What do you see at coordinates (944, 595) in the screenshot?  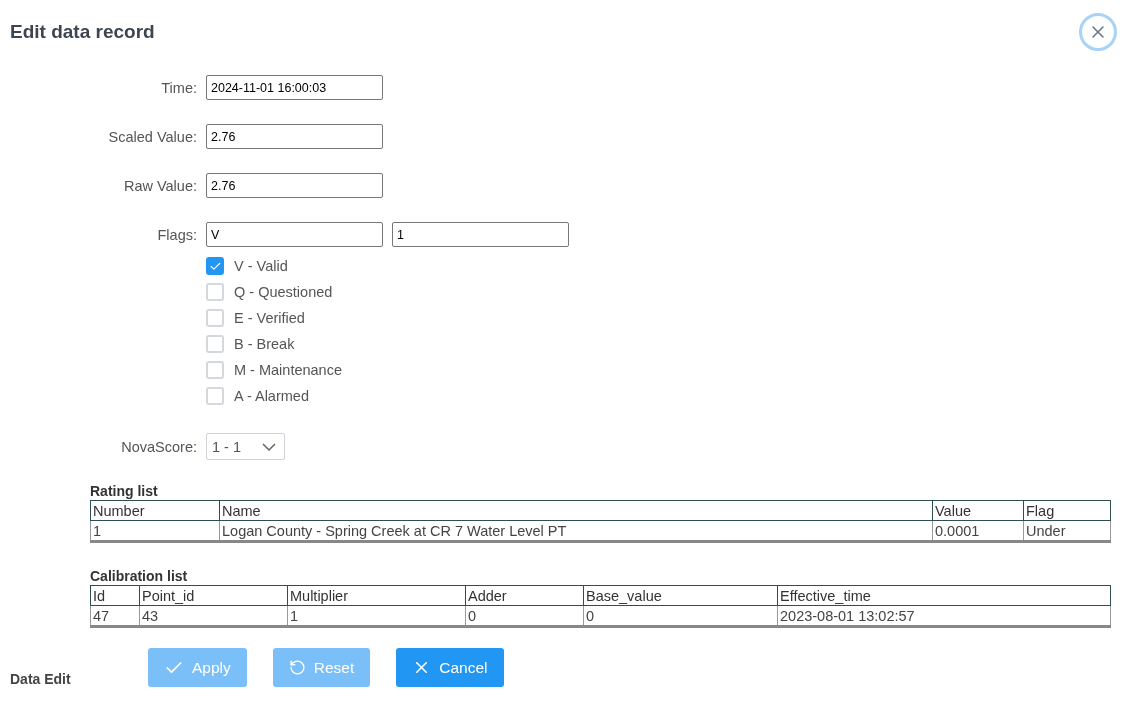 I see `column-header: Effective_time` at bounding box center [944, 595].